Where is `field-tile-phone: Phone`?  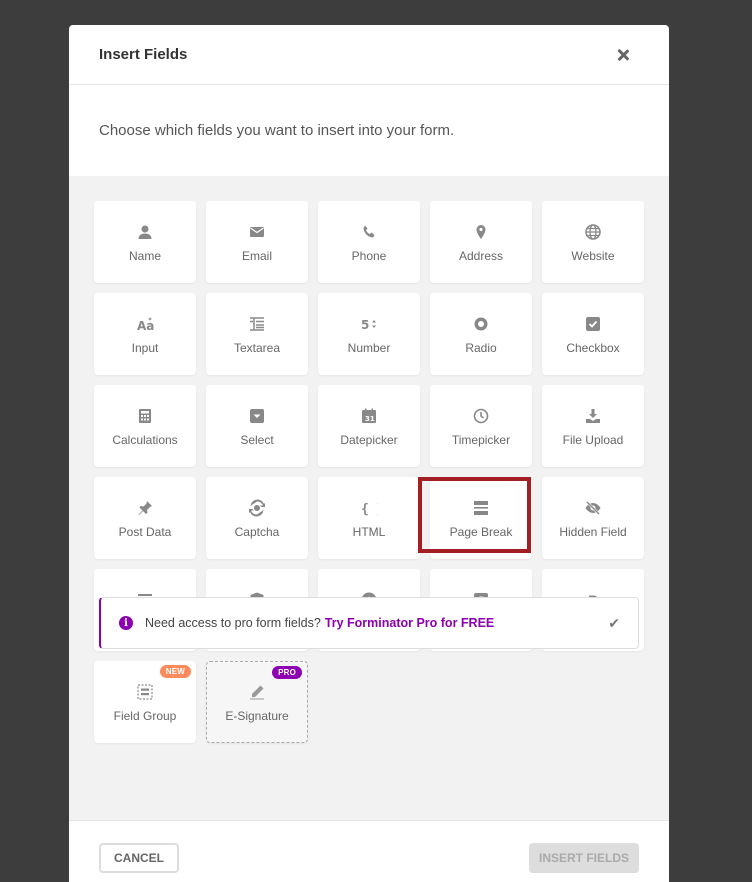
field-tile-phone: Phone is located at coordinates (369, 242).